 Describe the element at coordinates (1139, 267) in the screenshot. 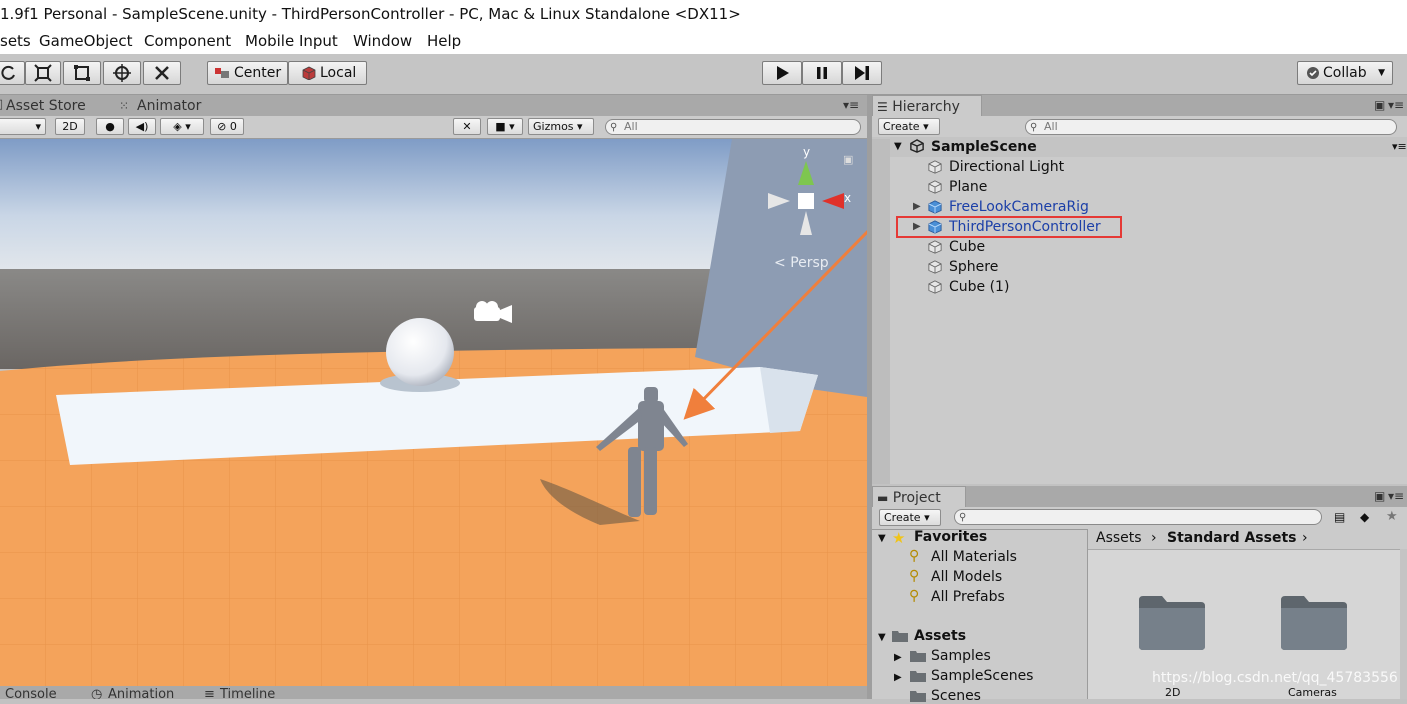

I see `hierarchy-item: Sphere` at that location.